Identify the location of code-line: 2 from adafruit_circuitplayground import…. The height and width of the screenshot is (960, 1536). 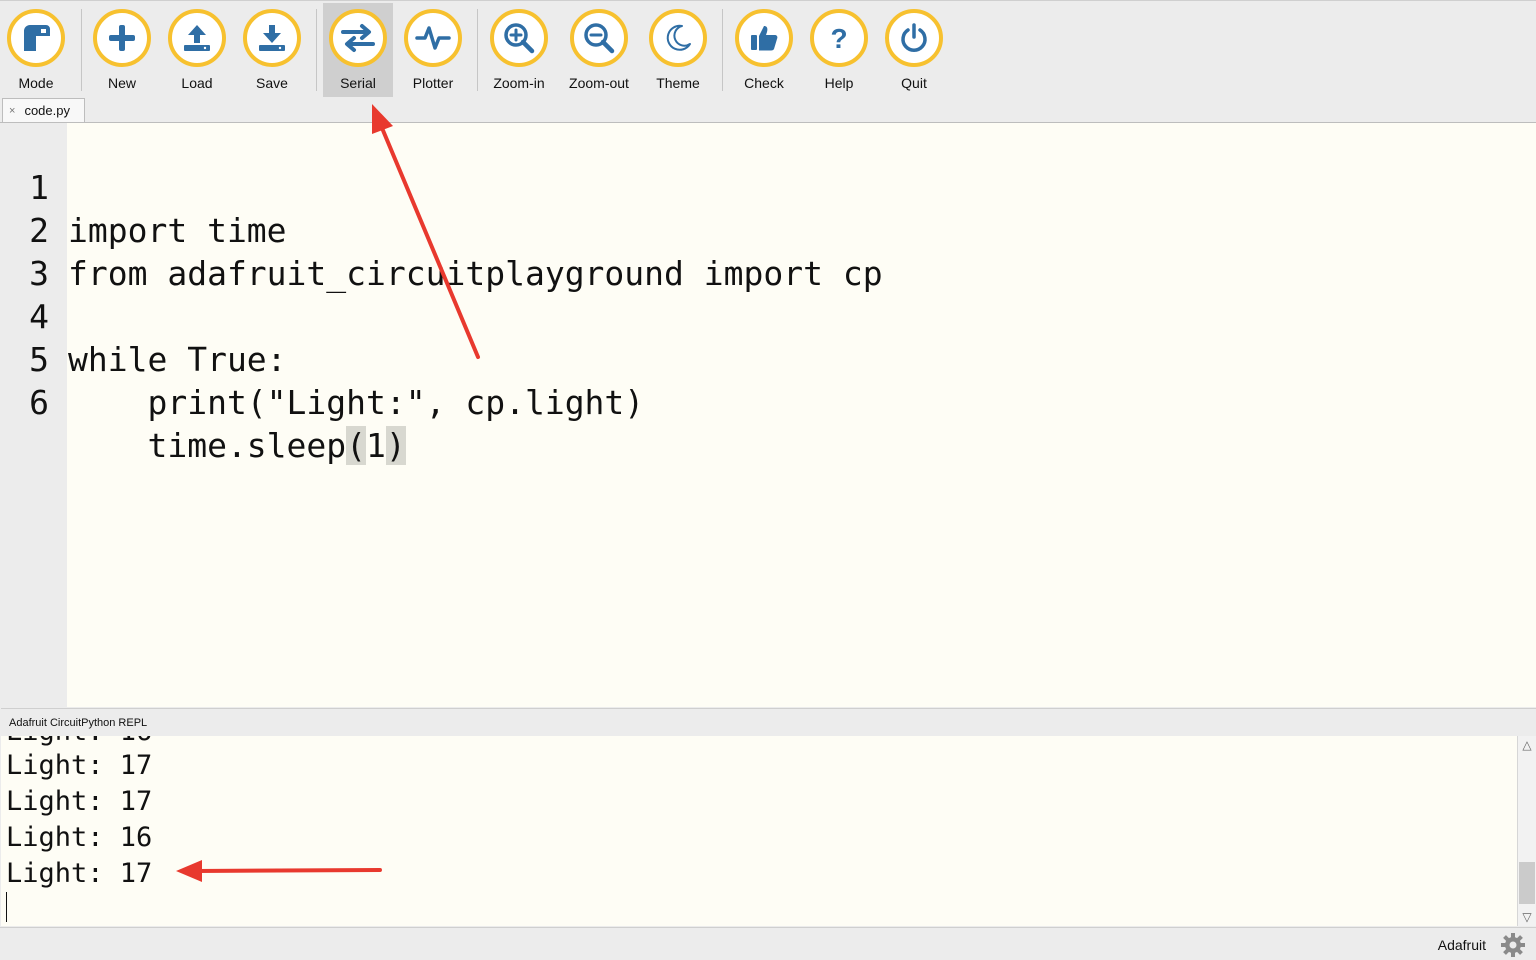
(766, 229).